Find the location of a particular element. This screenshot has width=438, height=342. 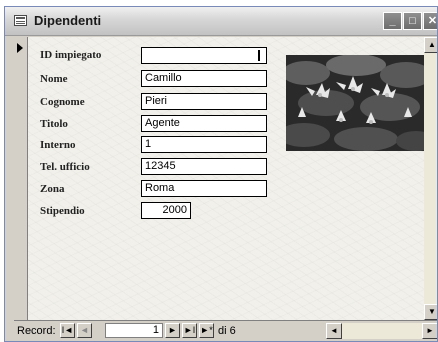

scroll-up-button: ▲ is located at coordinates (430, 45).